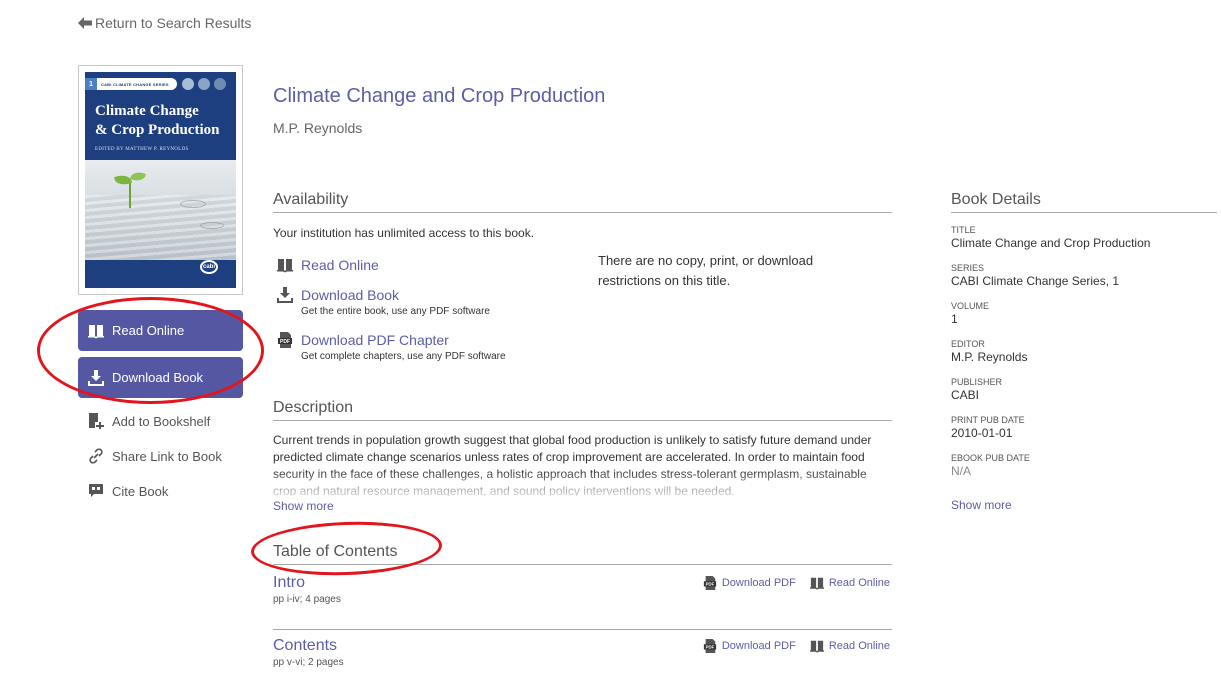 The width and height of the screenshot is (1221, 685). I want to click on detail-key: PRINT PUB DATE, so click(988, 420).